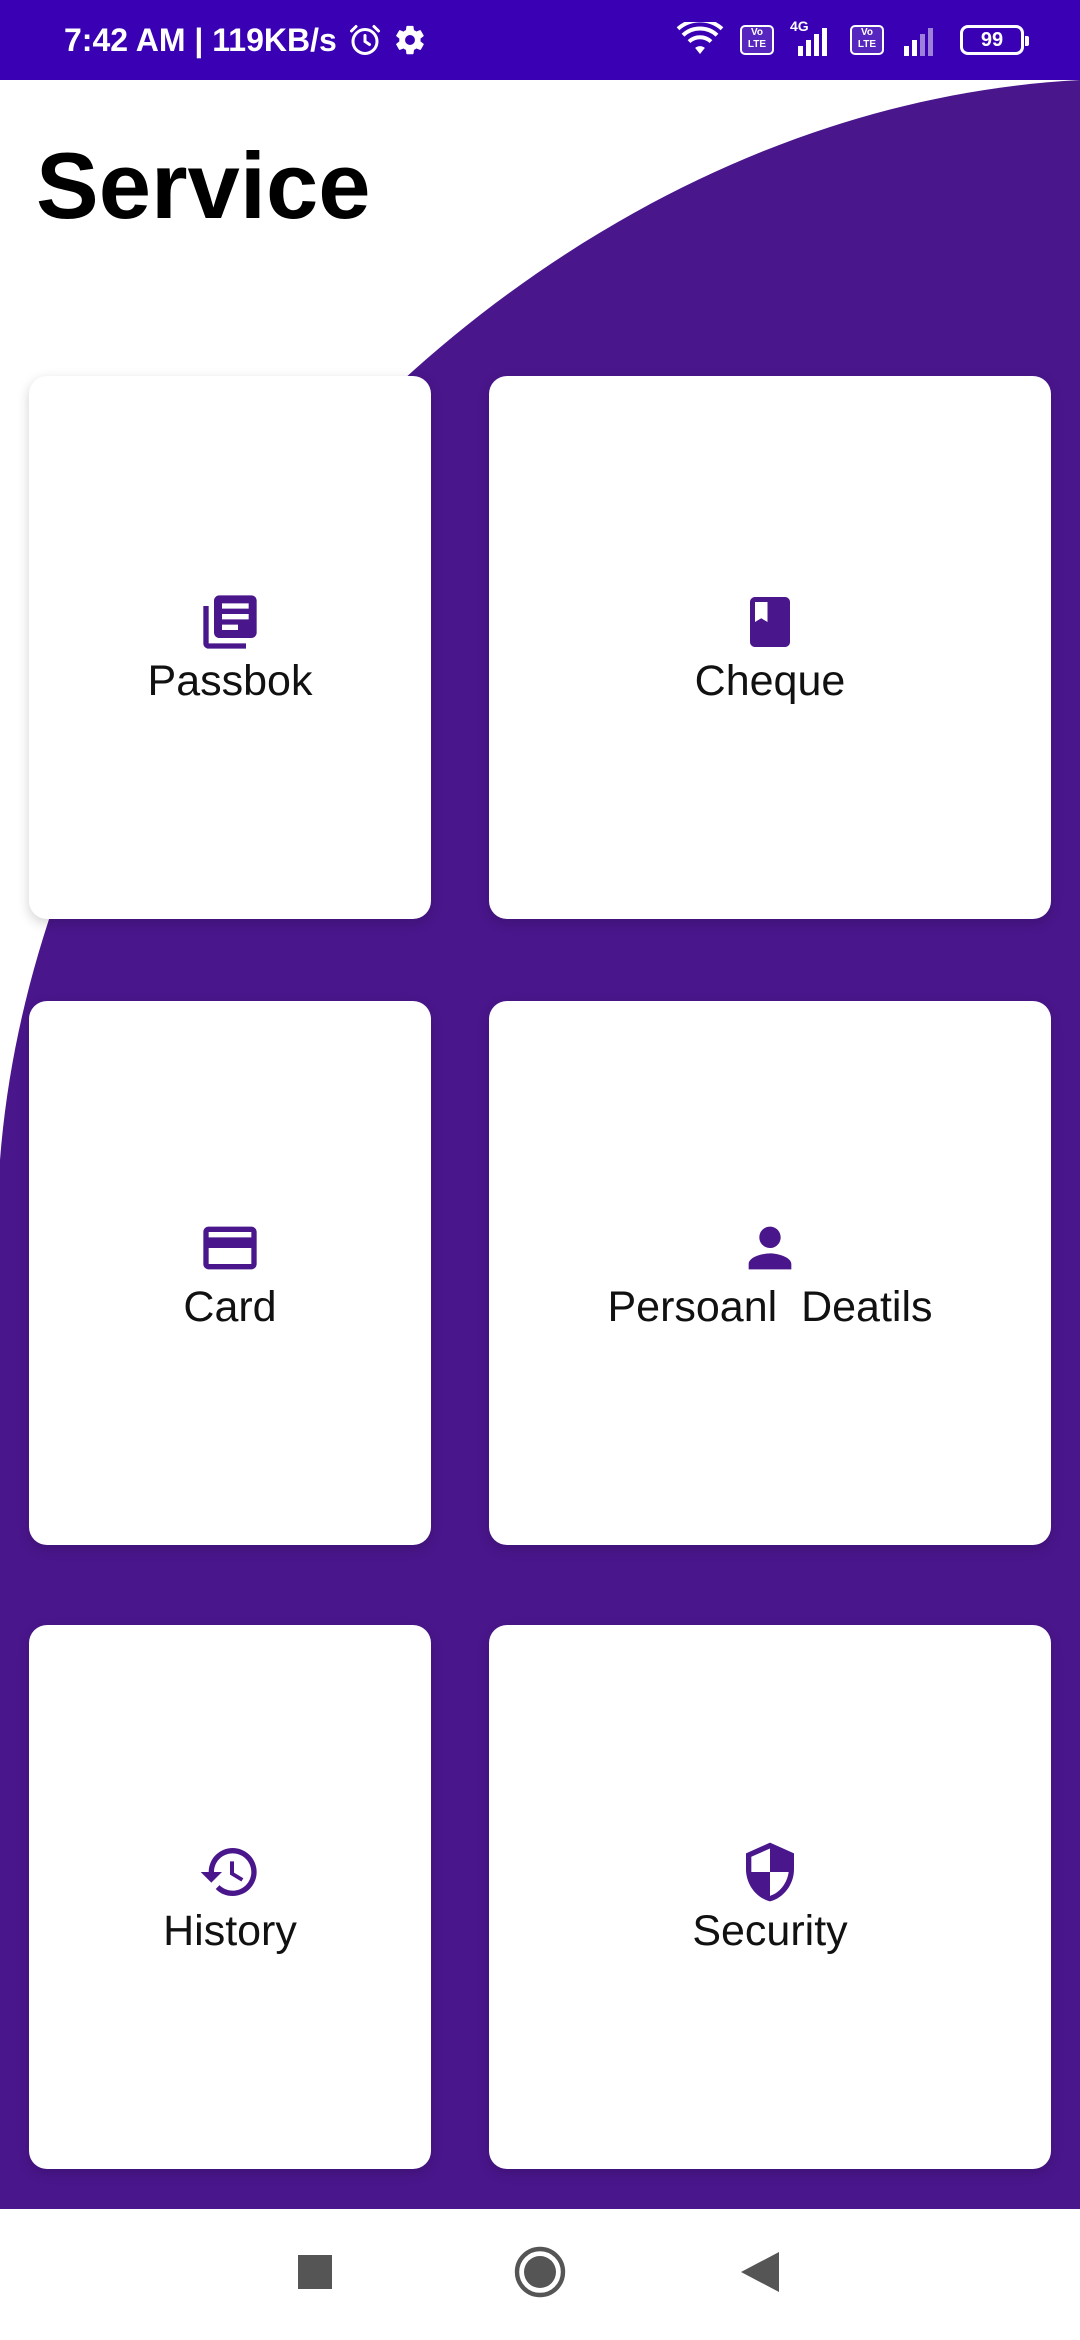 This screenshot has width=1080, height=2340. I want to click on history-icon, so click(230, 1872).